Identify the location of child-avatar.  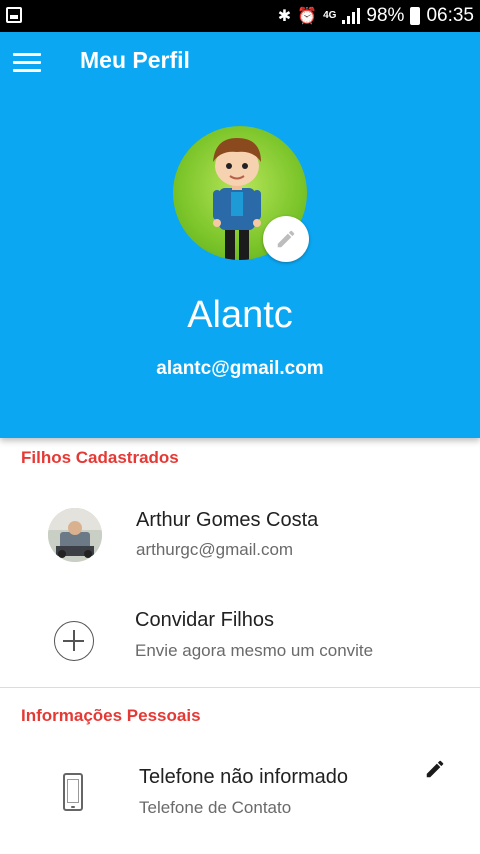
(75, 535).